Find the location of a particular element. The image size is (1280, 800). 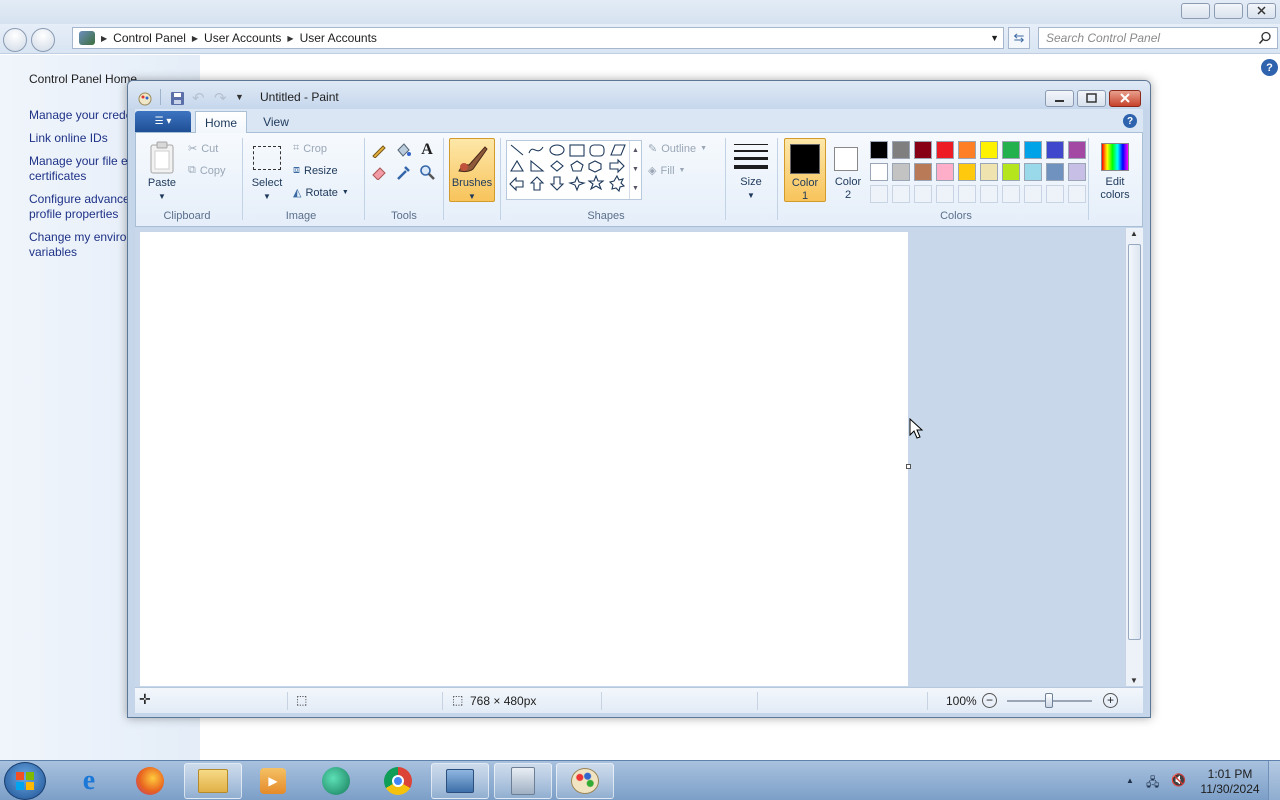

taskbar-app-circle is located at coordinates (336, 781).